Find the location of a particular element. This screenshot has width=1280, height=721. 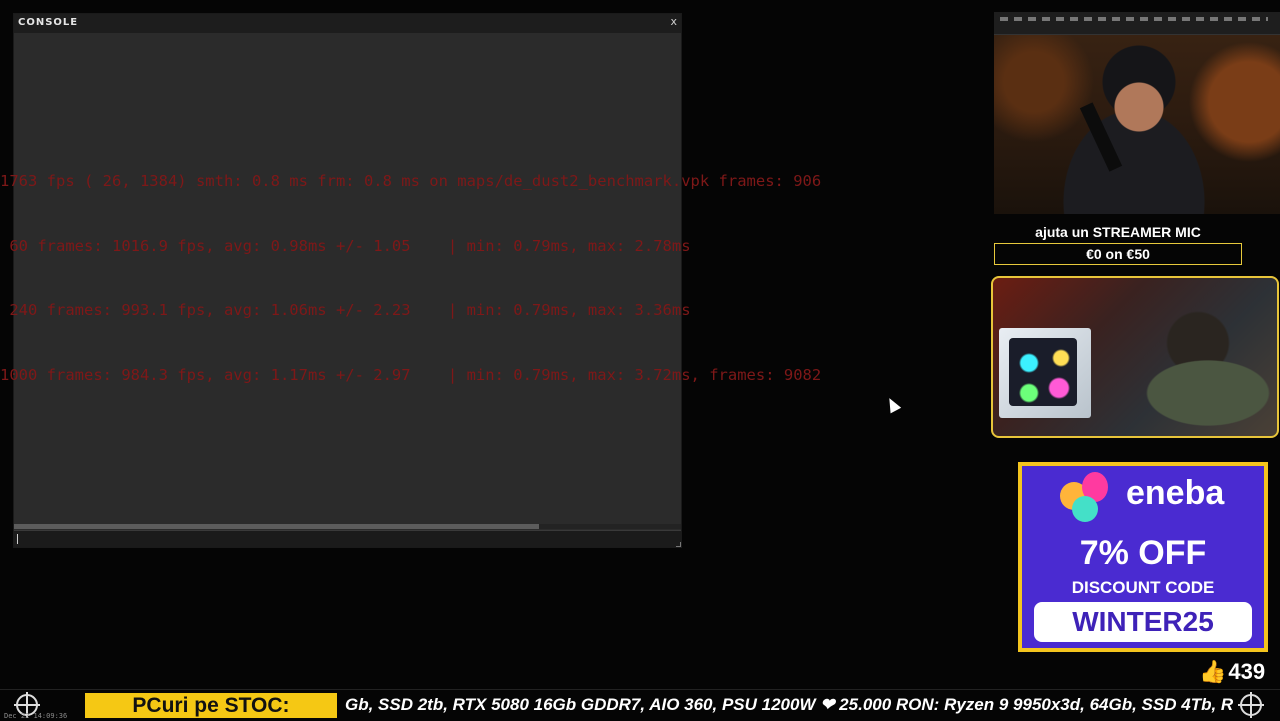

pc-camera-feed is located at coordinates (1135, 357).